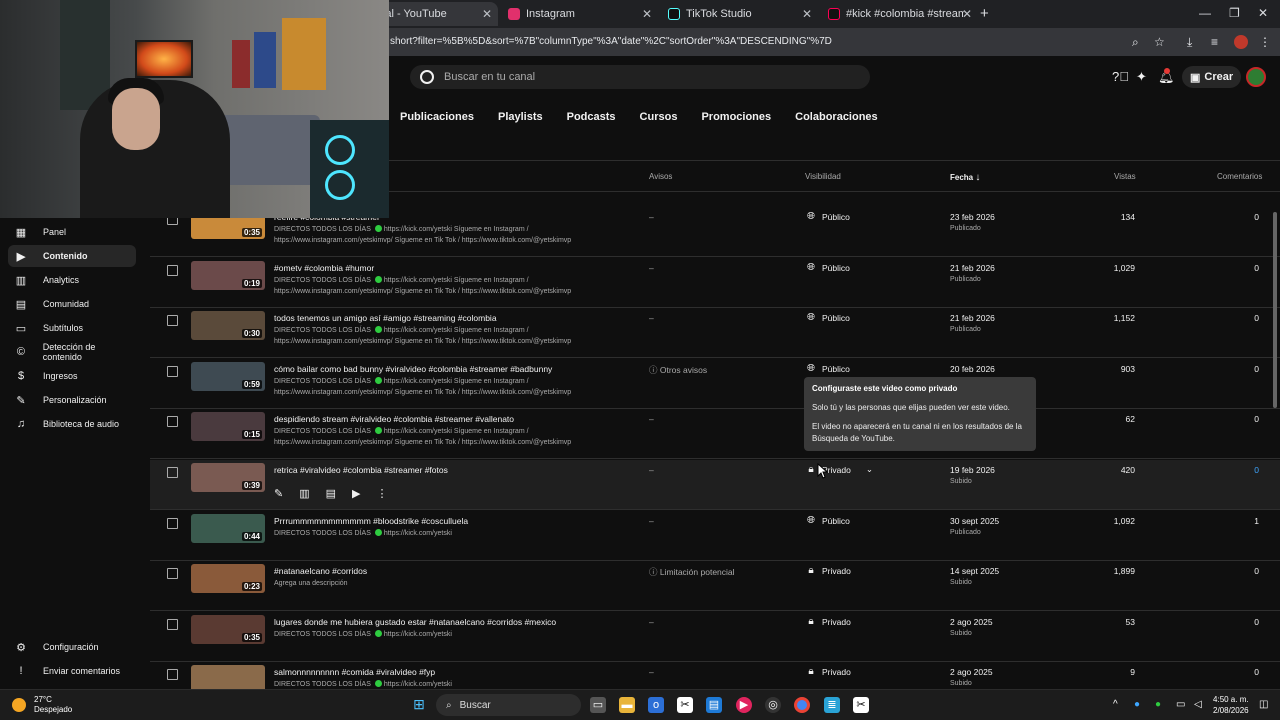  I want to click on browser-tab-instagram: Instagram ✕, so click(579, 14).